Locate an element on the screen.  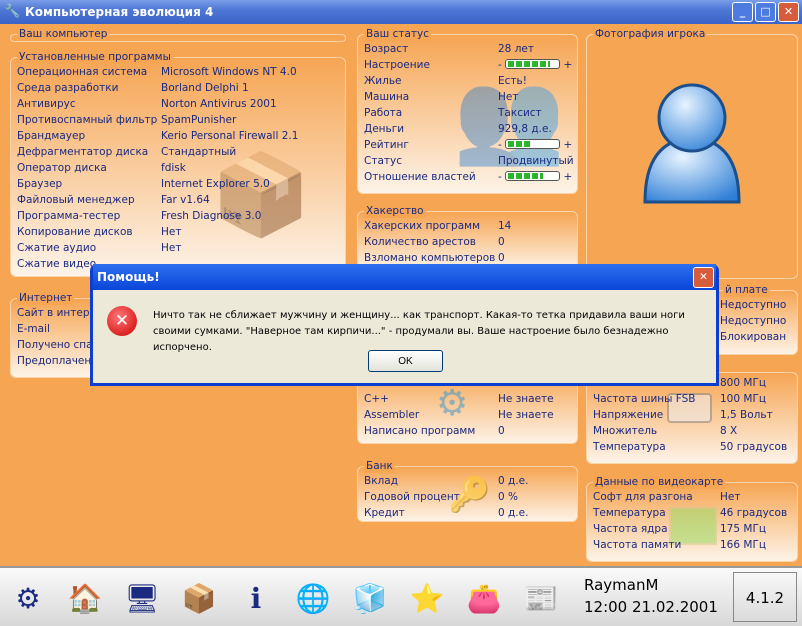
info-row: Напряжение 1,5 Вольт is located at coordinates (683, 415).